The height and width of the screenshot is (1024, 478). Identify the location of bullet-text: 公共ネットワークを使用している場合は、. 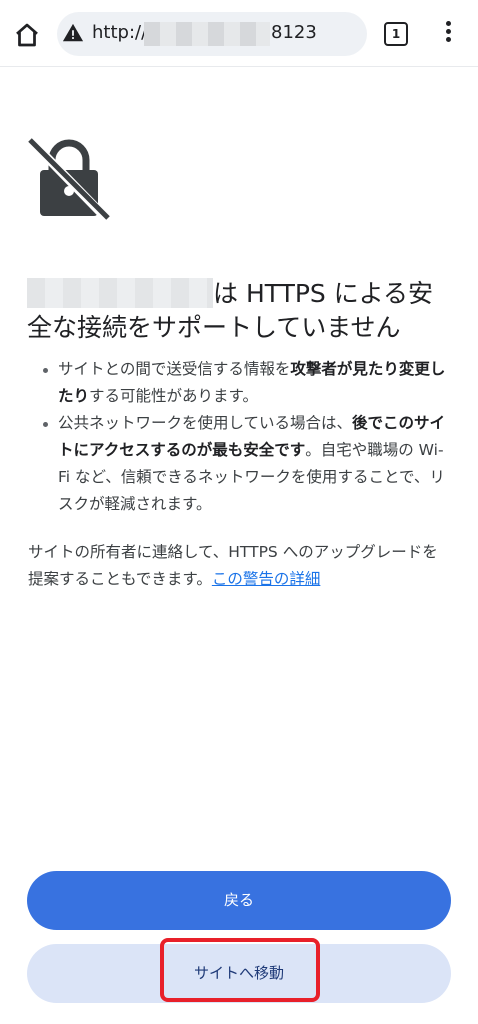
(205, 423).